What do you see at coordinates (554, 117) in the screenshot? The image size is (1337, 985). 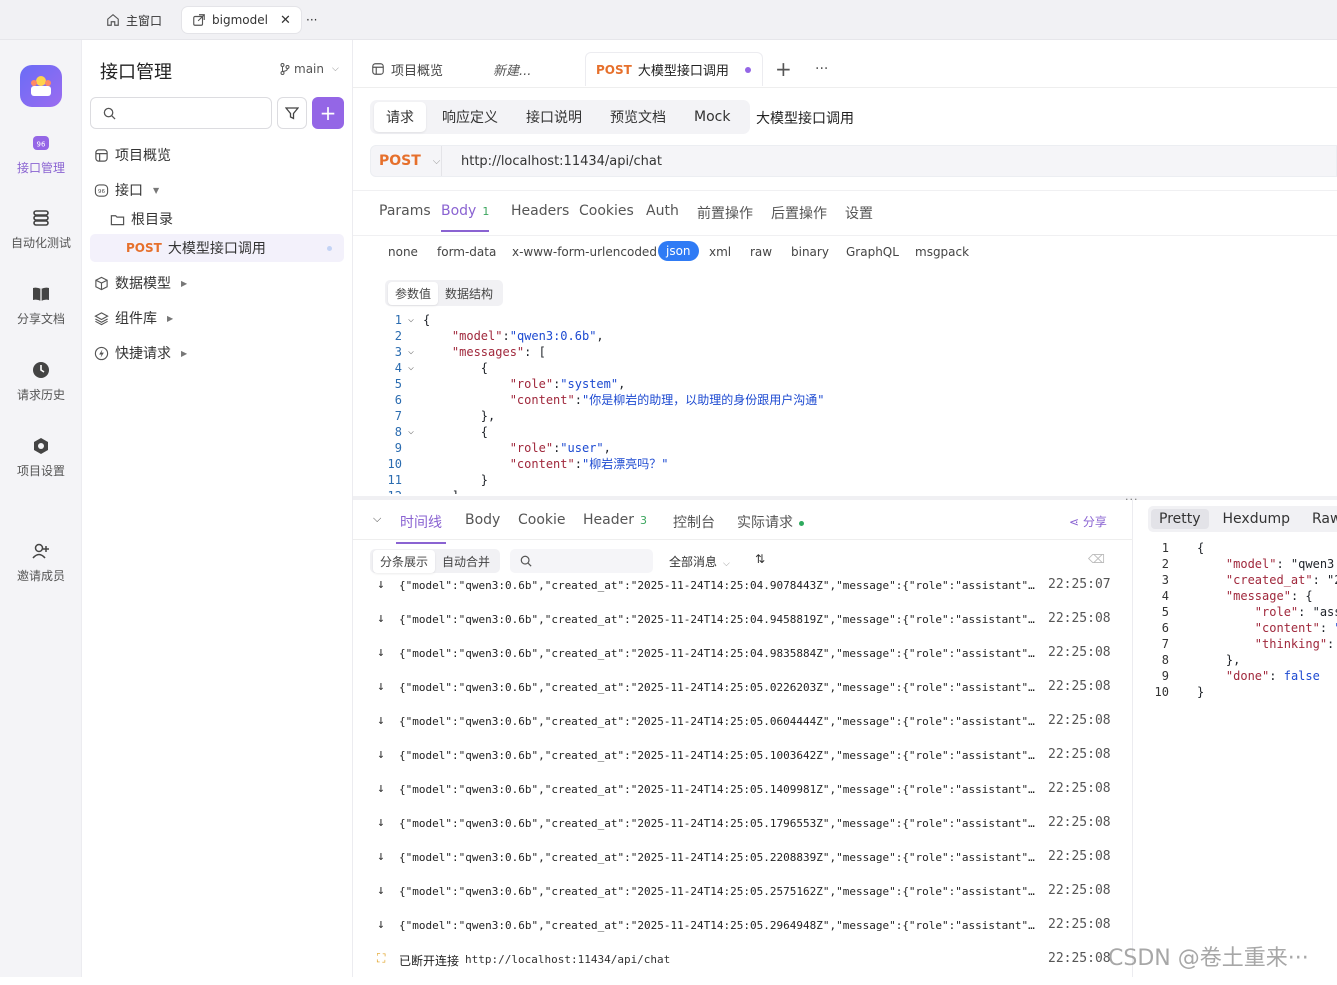 I see `tab-api-description: 接口说明` at bounding box center [554, 117].